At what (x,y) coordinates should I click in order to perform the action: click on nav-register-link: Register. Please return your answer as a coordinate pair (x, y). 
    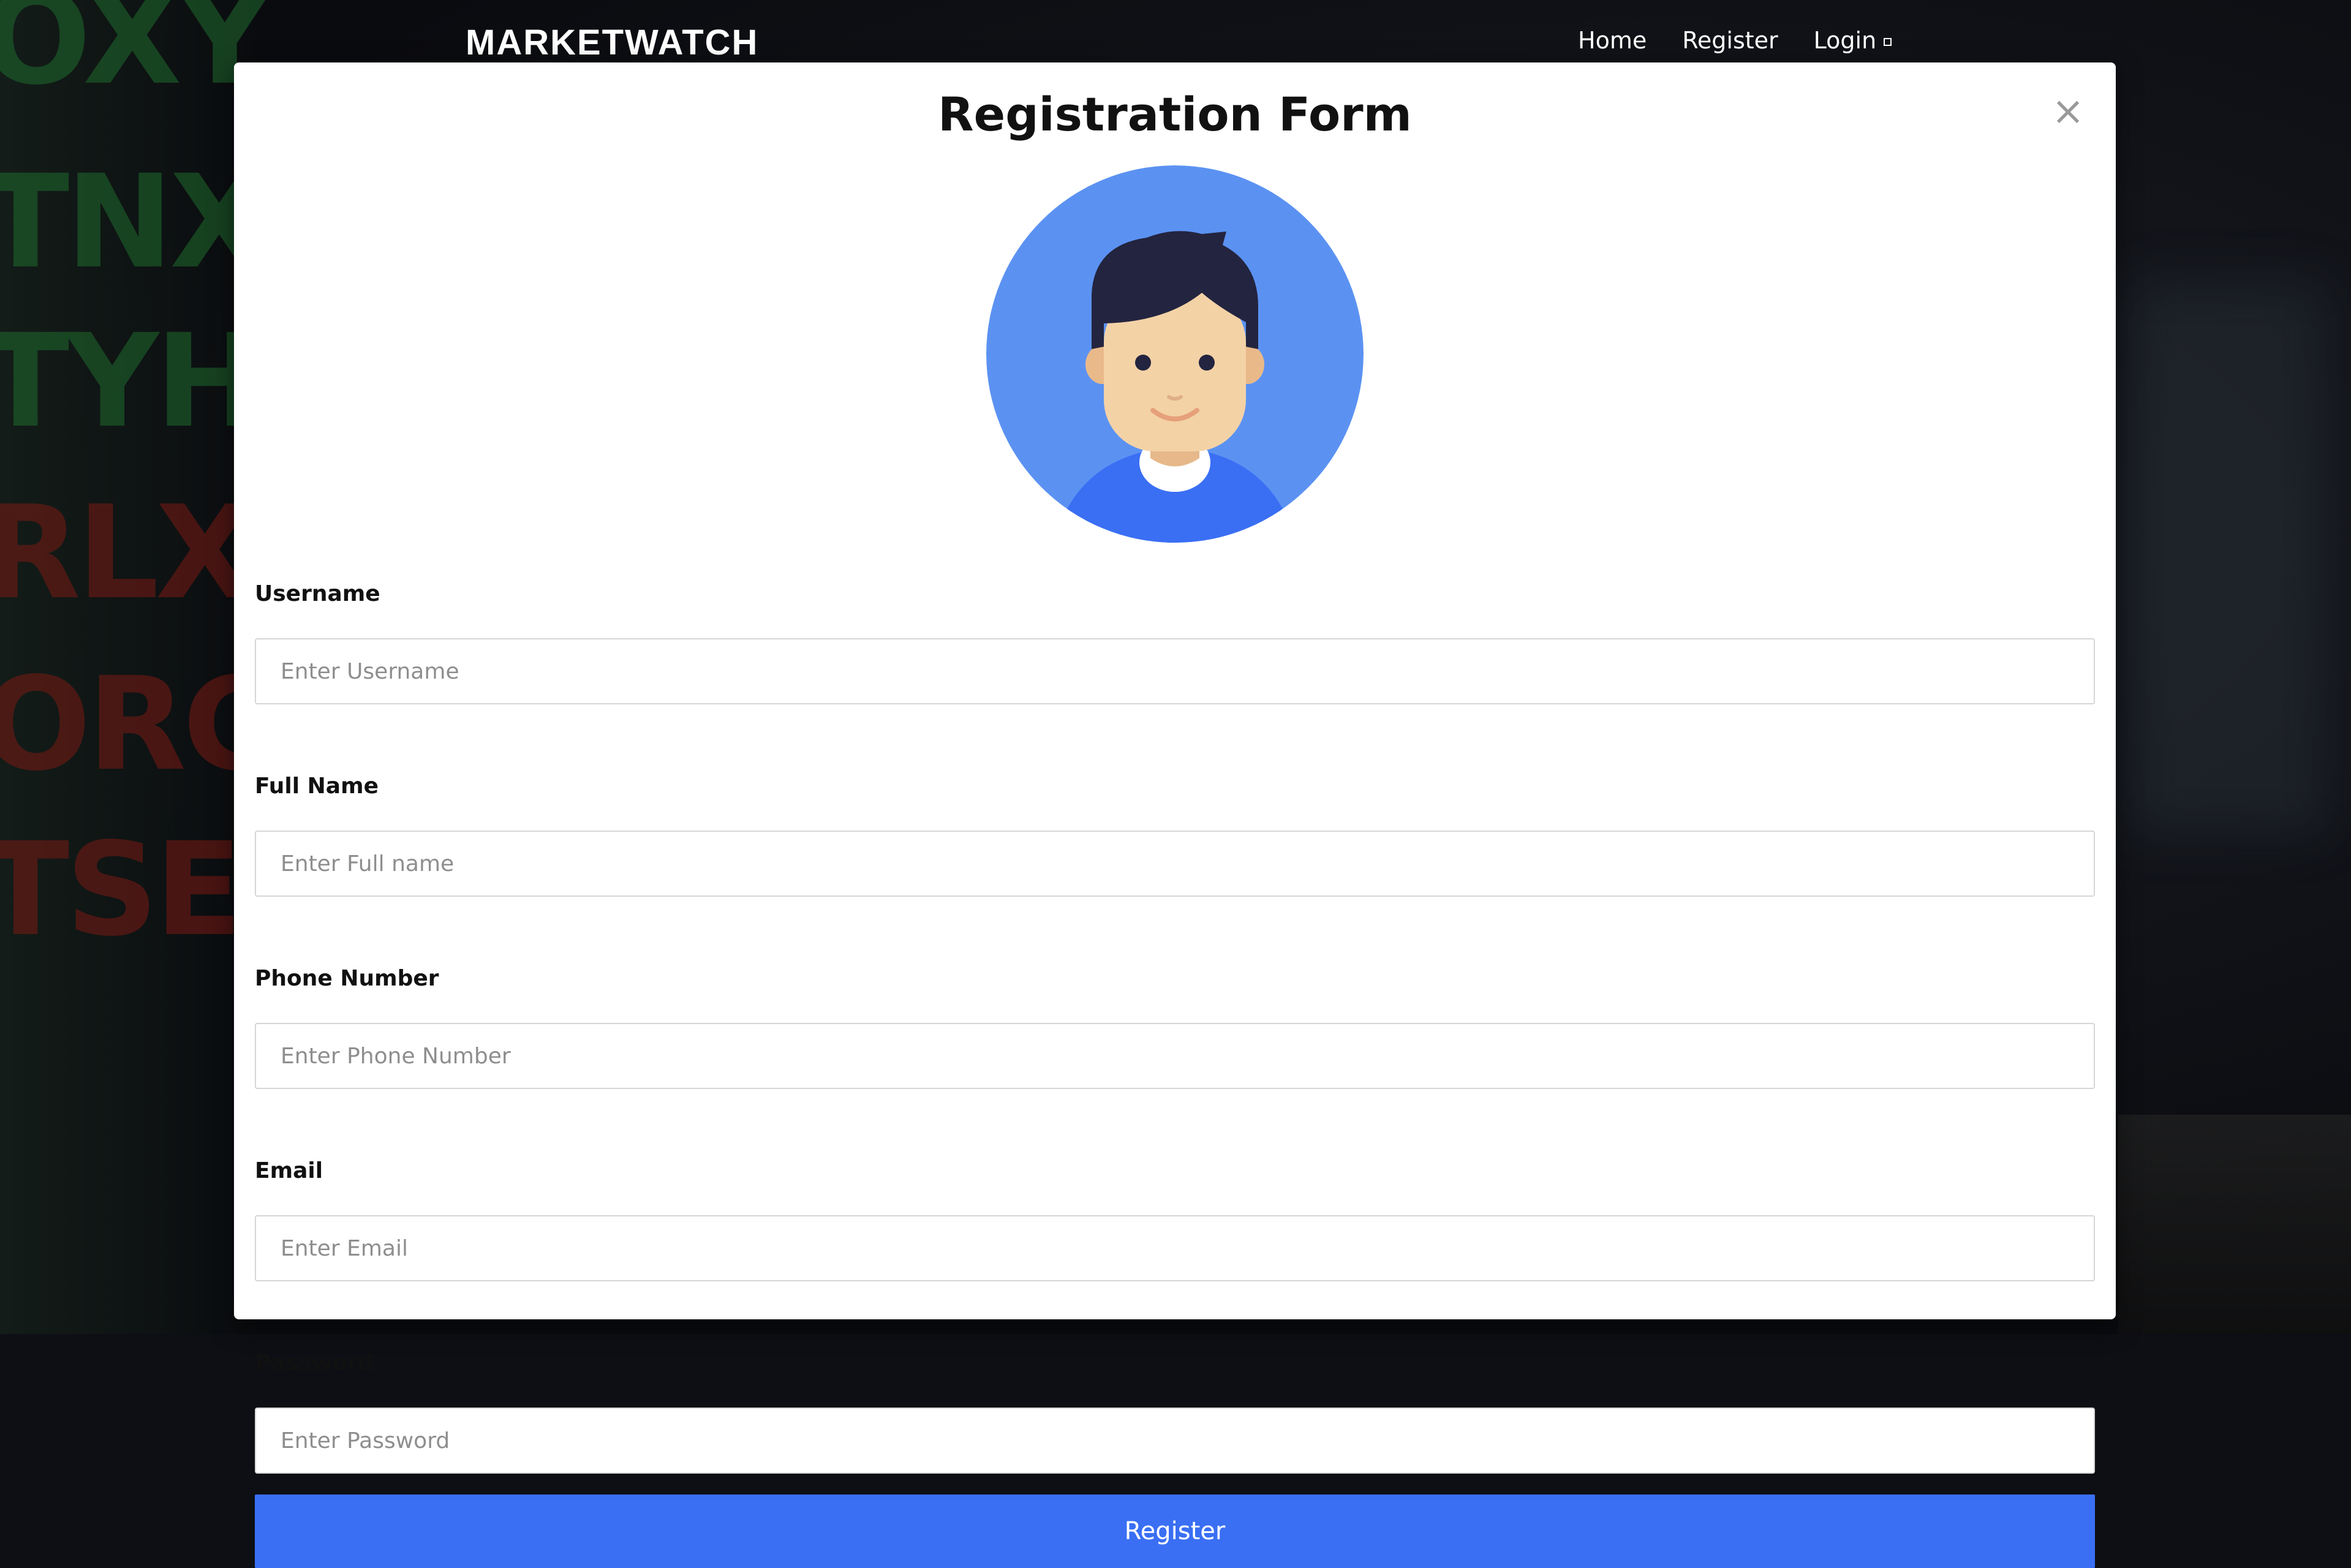
    Looking at the image, I should click on (1730, 40).